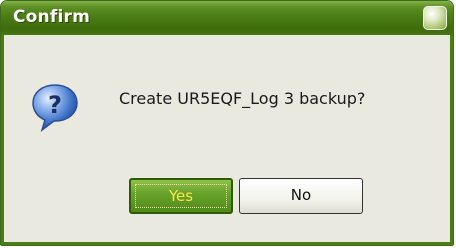 This screenshot has height=248, width=456. Describe the element at coordinates (435, 18) in the screenshot. I see `titlebar-orb-icon` at that location.